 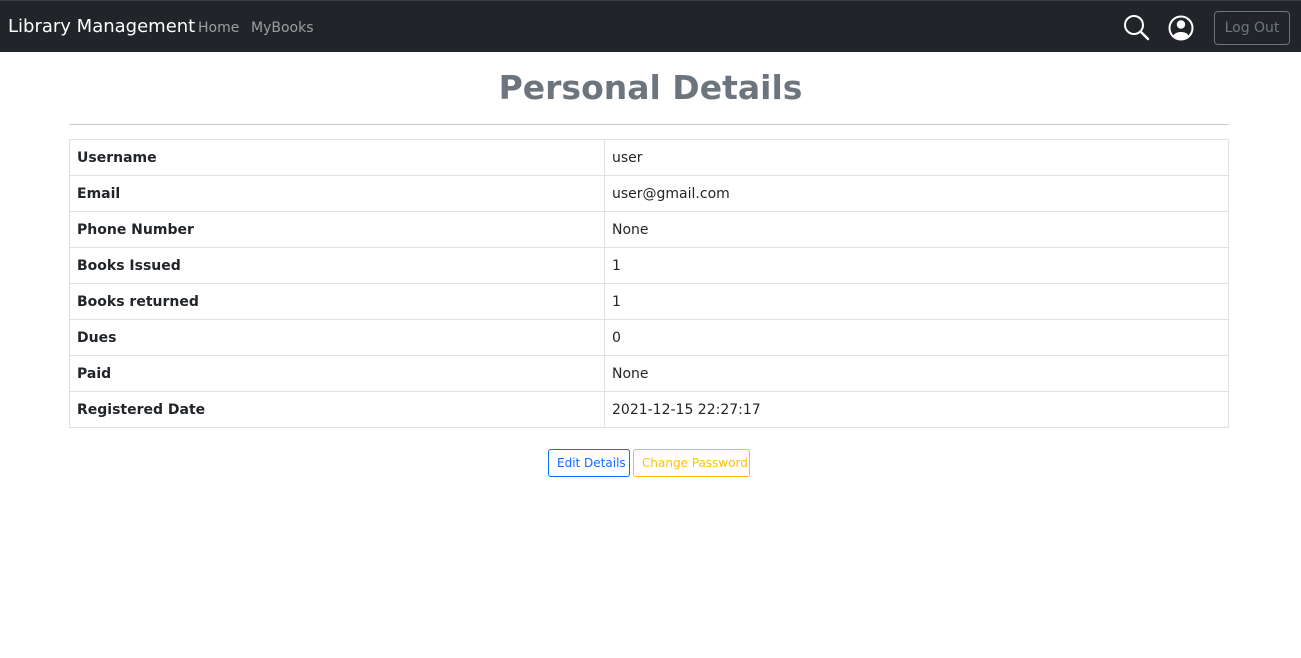 I want to click on detail-label: Books Issued, so click(x=337, y=265).